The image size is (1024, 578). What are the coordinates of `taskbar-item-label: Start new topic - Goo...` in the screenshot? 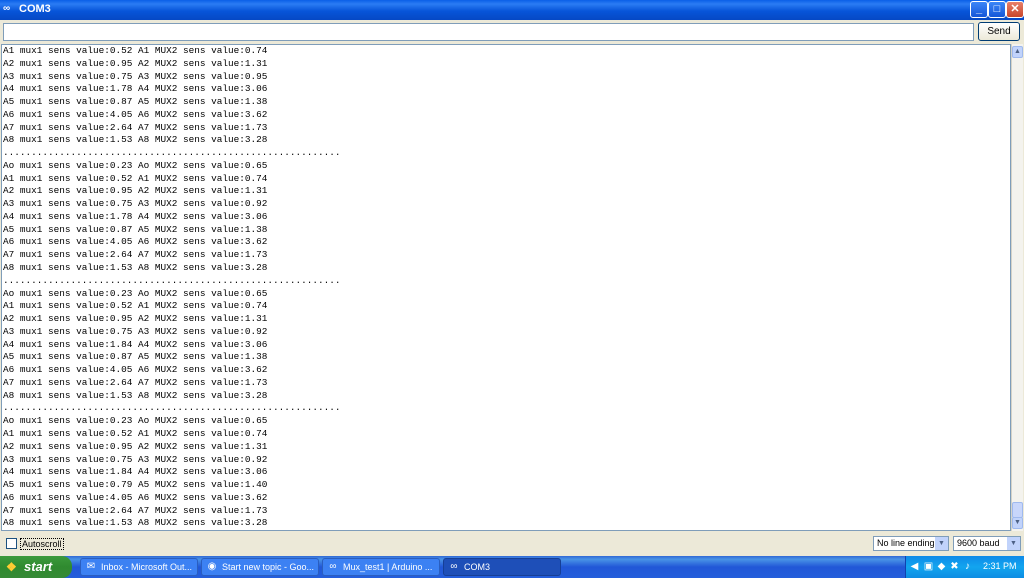 It's located at (268, 567).